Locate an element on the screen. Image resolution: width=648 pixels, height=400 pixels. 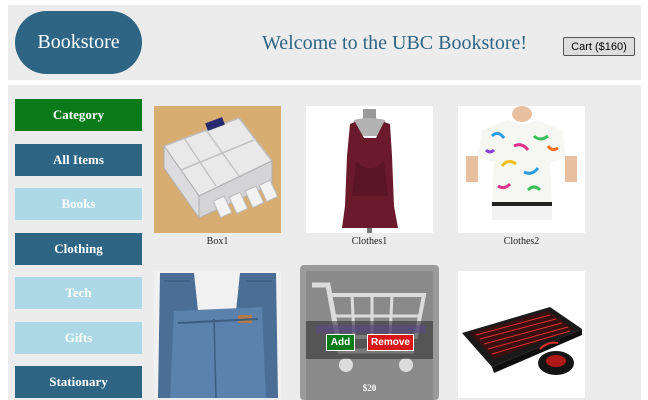
category-button: Category is located at coordinates (78, 115).